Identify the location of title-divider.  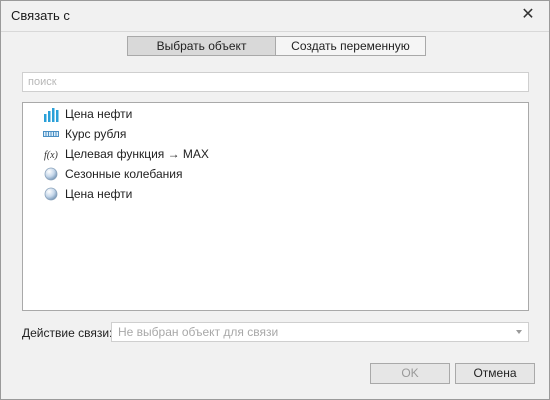
(275, 31).